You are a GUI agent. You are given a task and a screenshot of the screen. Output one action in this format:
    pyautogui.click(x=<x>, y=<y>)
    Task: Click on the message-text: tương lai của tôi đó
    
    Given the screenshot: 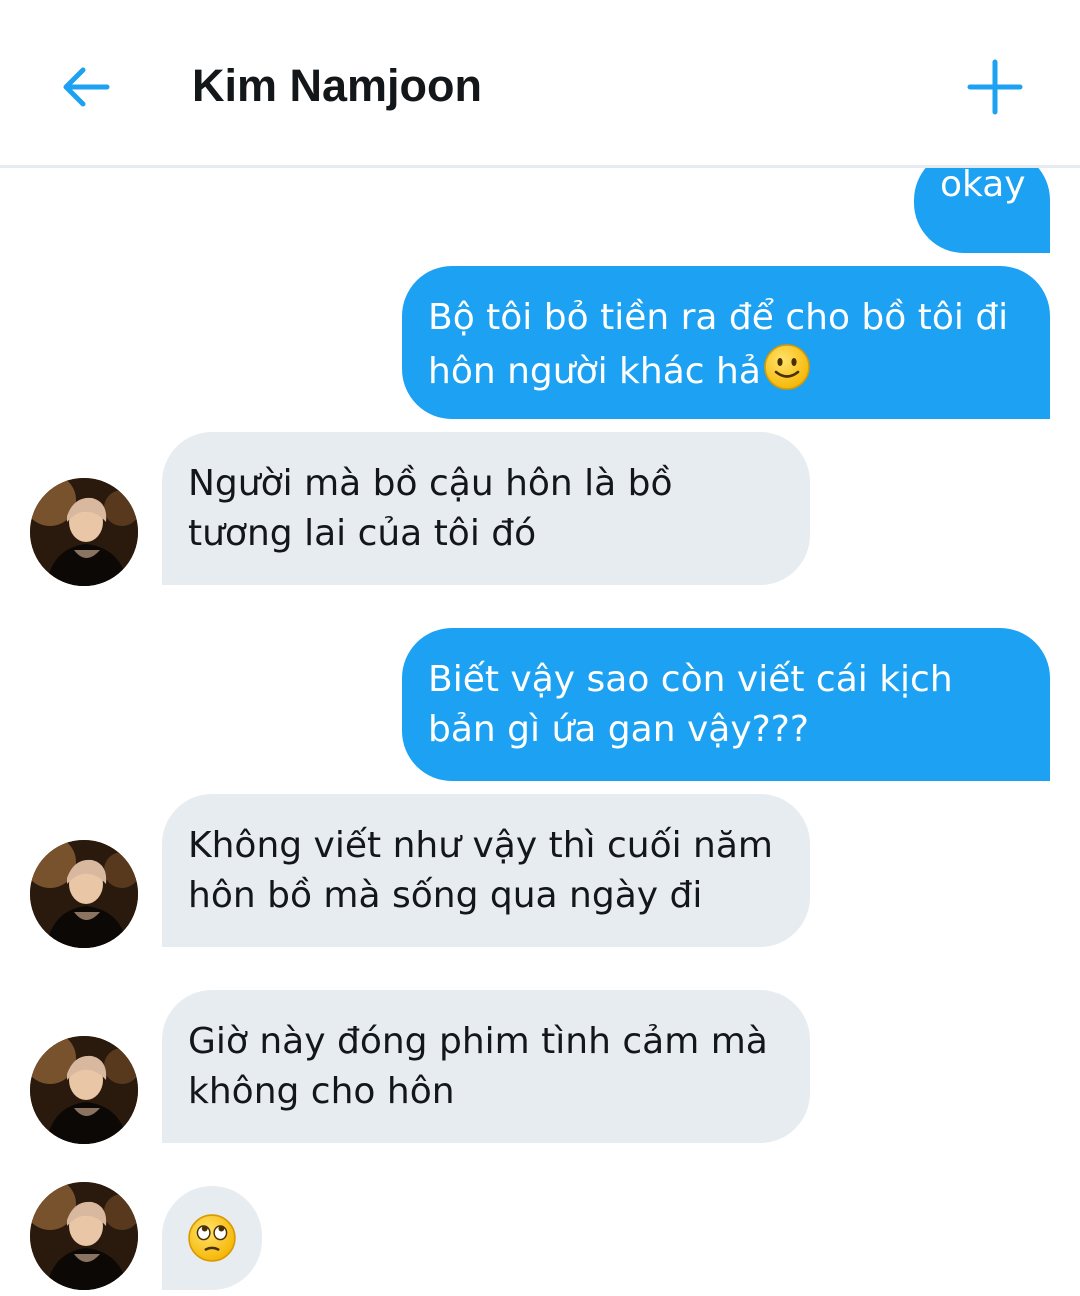 What is the action you would take?
    pyautogui.click(x=362, y=533)
    